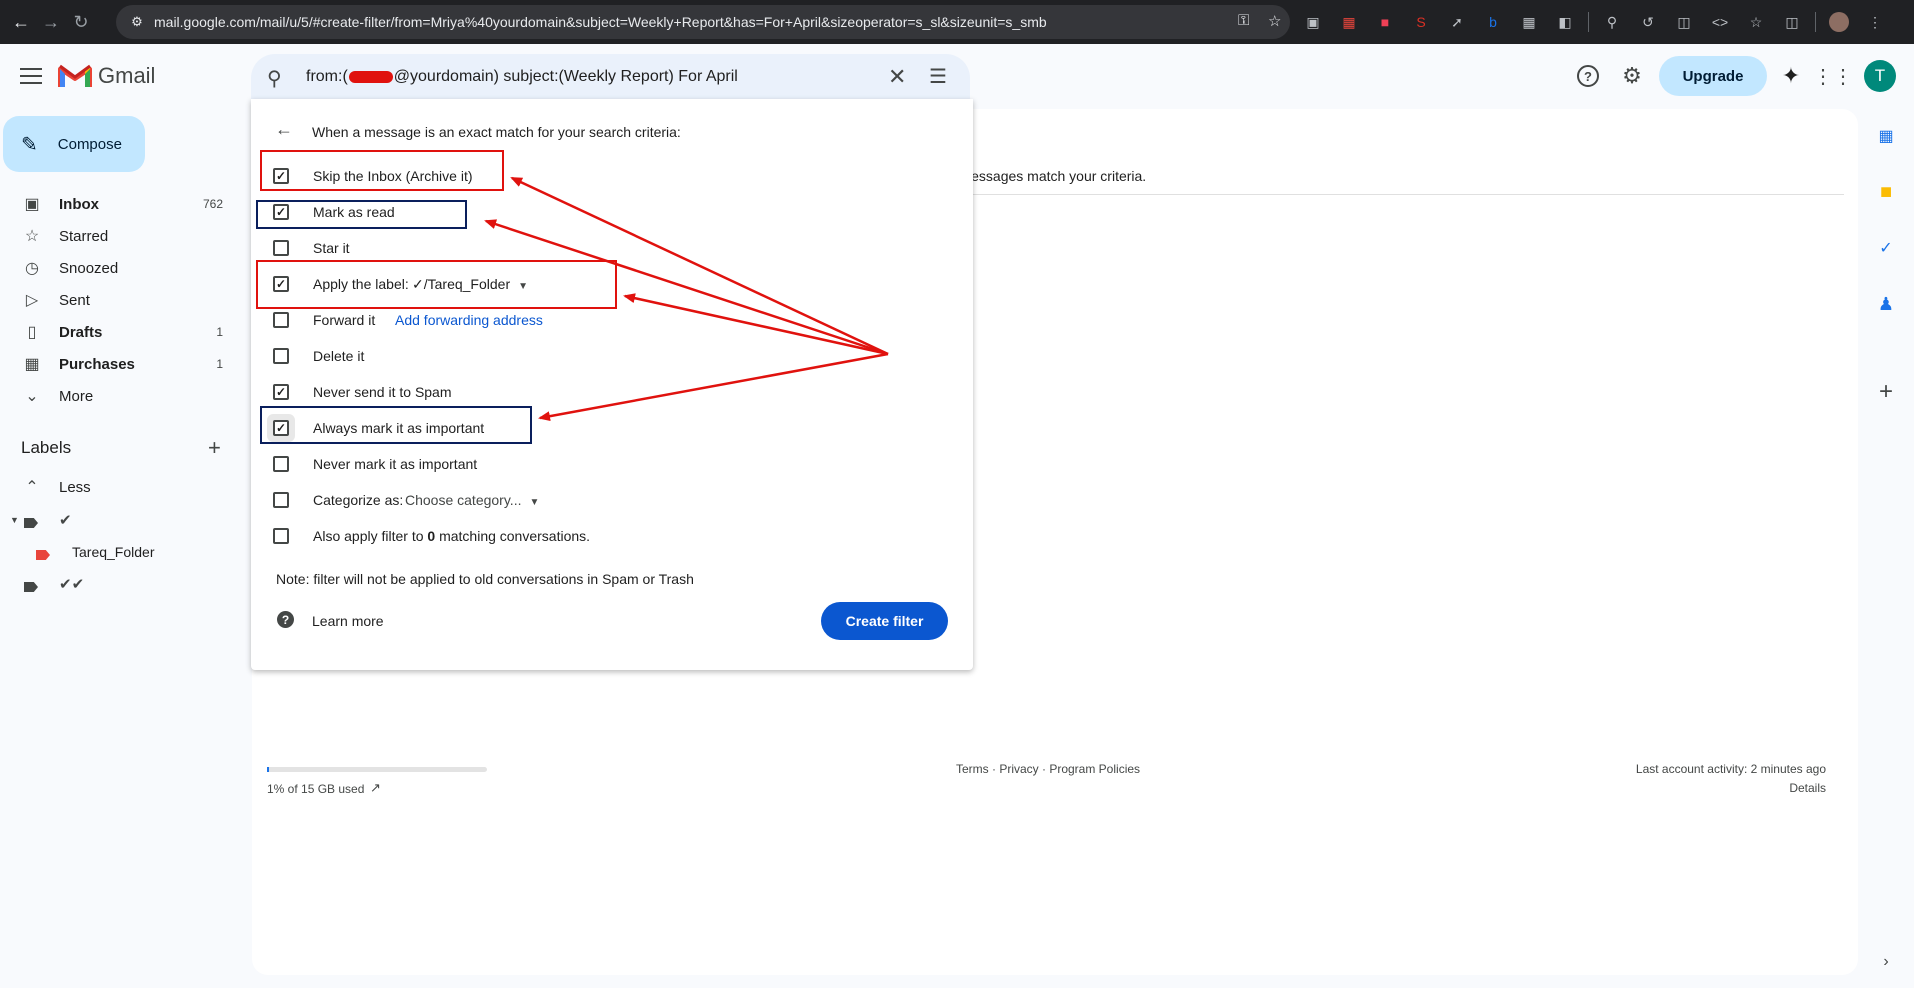  Describe the element at coordinates (79, 204) in the screenshot. I see `sidebar-item-label: Inbox` at that location.